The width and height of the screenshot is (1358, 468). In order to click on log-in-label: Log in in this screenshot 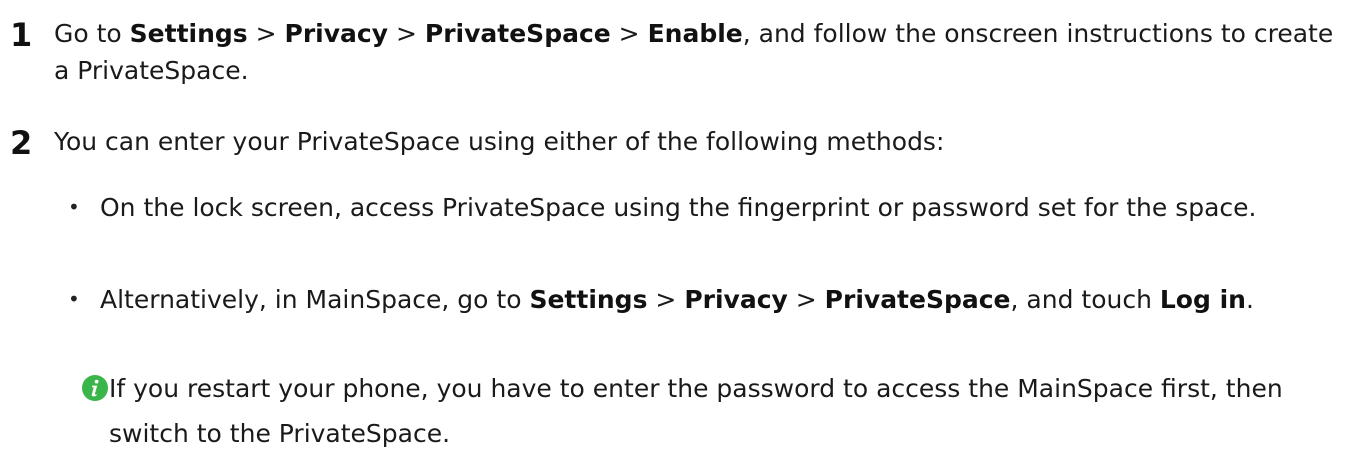, I will do `click(1202, 299)`.